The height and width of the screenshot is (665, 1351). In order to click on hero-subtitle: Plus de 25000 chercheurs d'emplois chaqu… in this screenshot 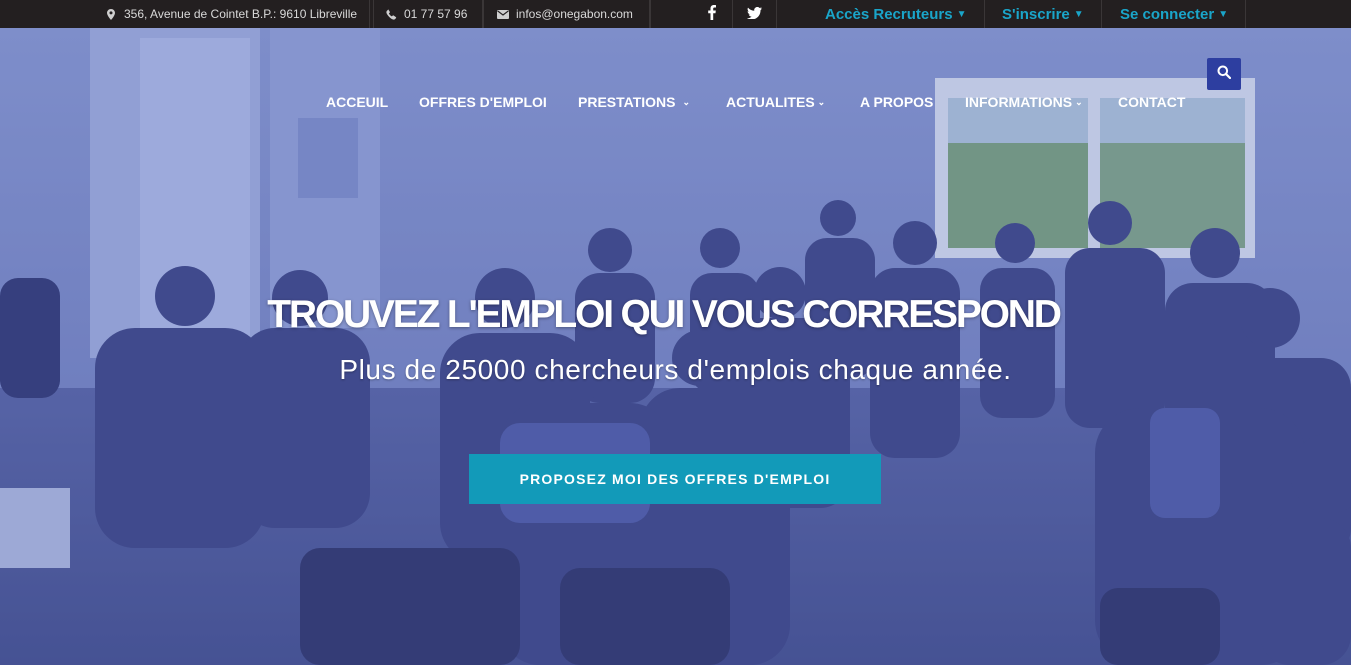, I will do `click(675, 369)`.